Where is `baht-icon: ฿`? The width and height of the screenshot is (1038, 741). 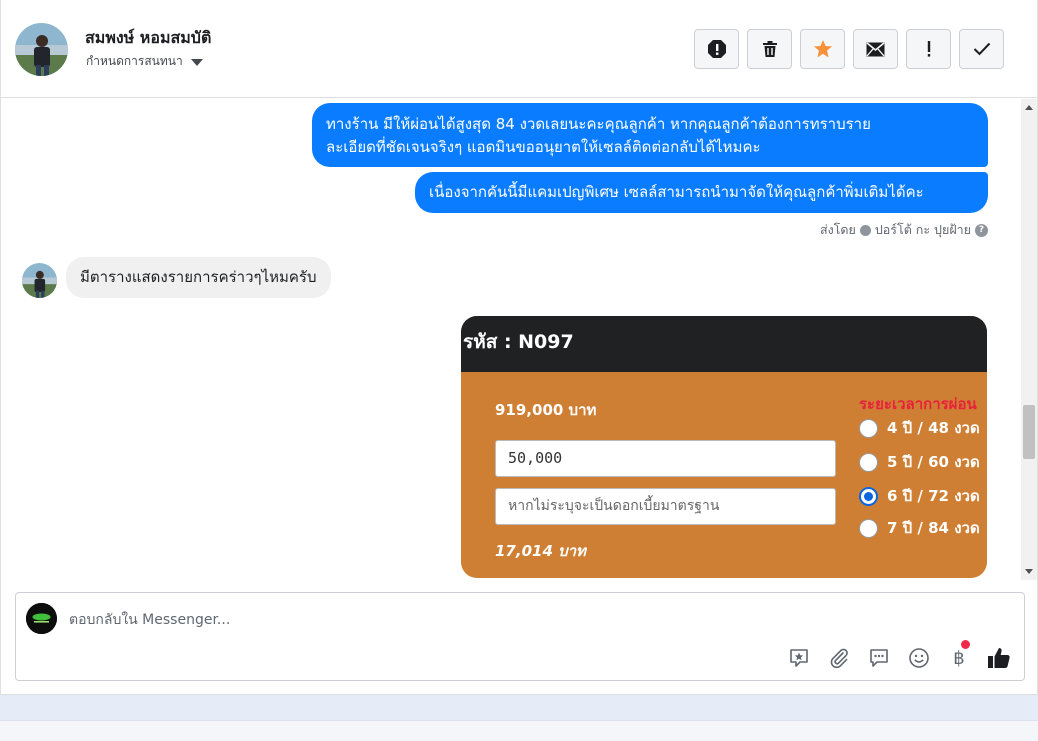 baht-icon: ฿ is located at coordinates (959, 658).